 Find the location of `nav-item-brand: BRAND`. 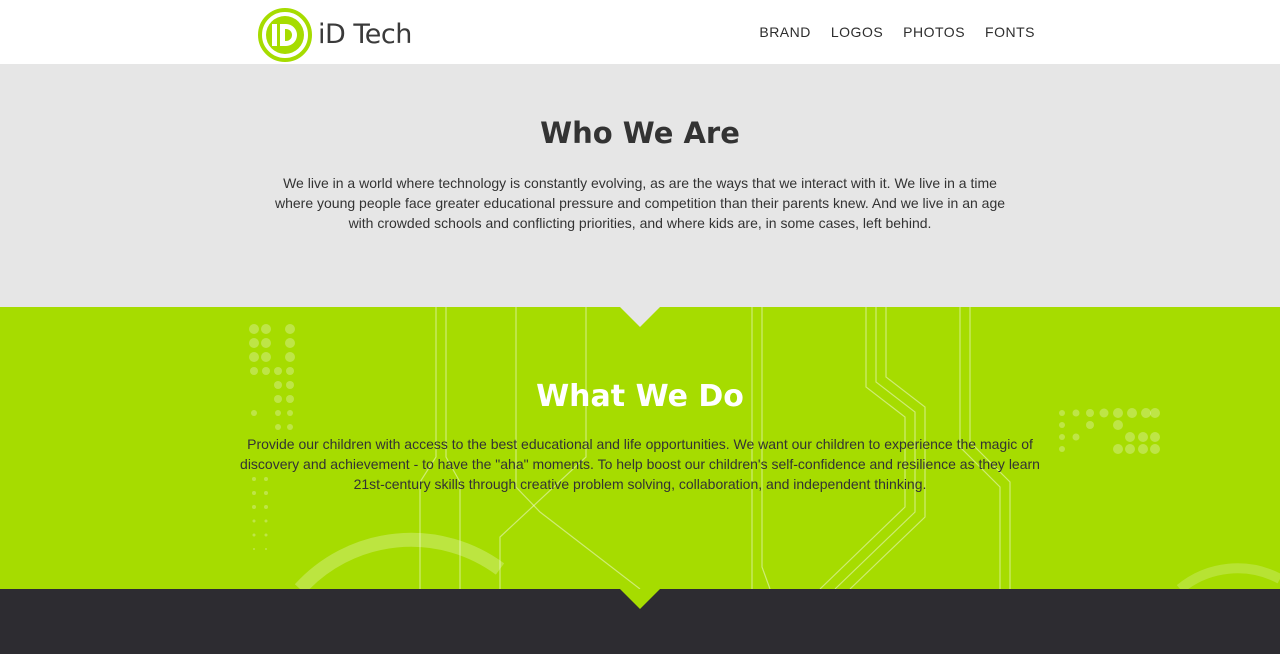

nav-item-brand: BRAND is located at coordinates (785, 32).